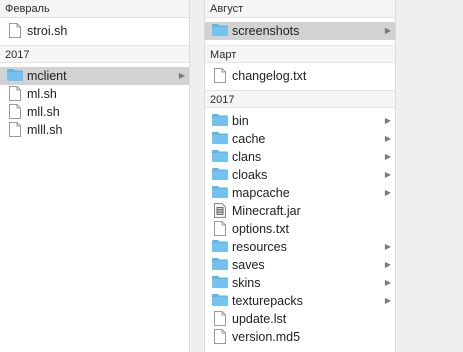 The height and width of the screenshot is (352, 463). I want to click on item-label: mlll.sh, so click(45, 130).